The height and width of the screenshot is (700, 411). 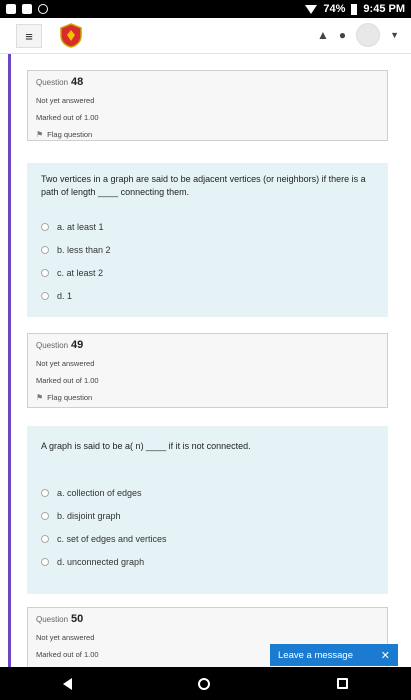 What do you see at coordinates (80, 226) in the screenshot?
I see `option-label: a. at least 1` at bounding box center [80, 226].